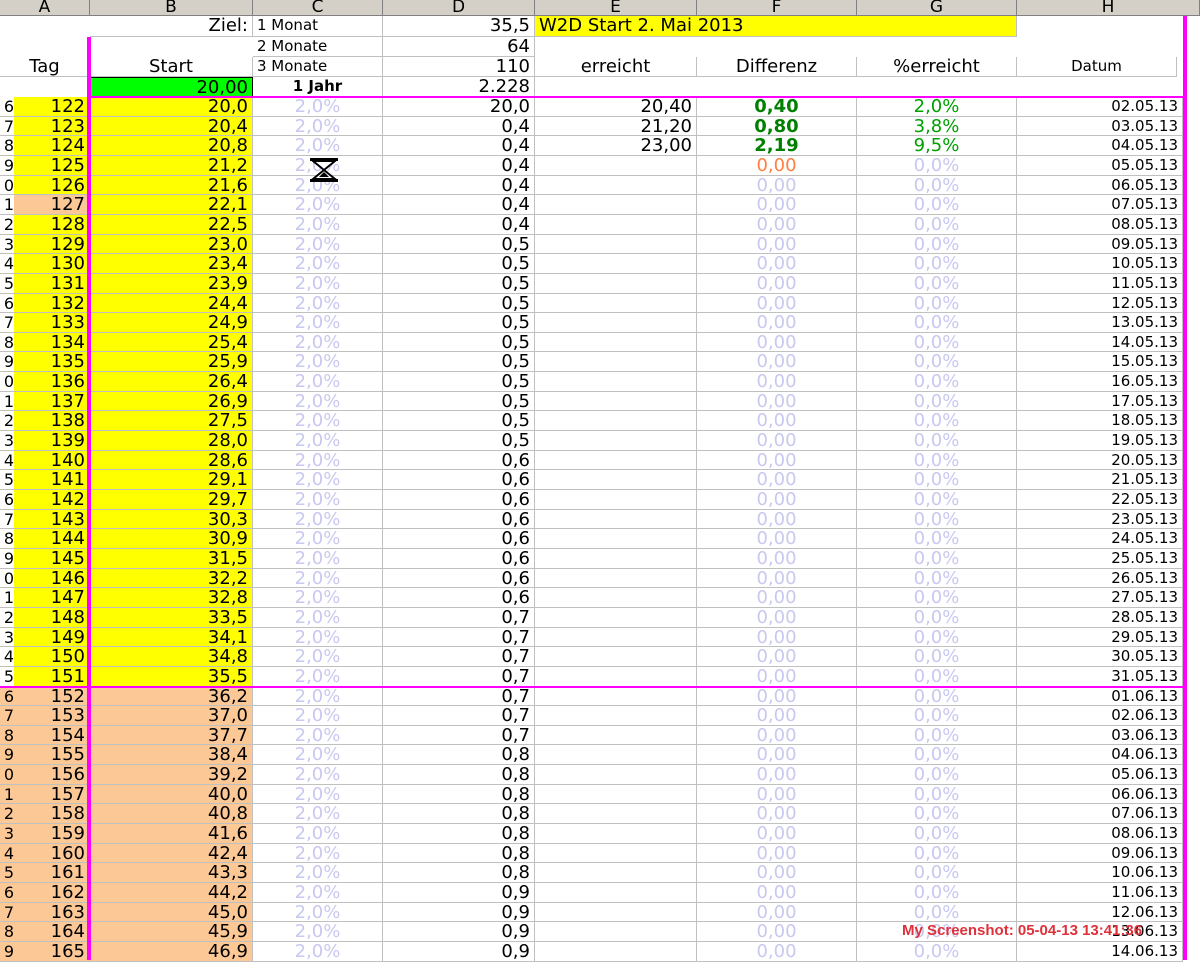  I want to click on cell-date: 11.05.13, so click(1100, 284).